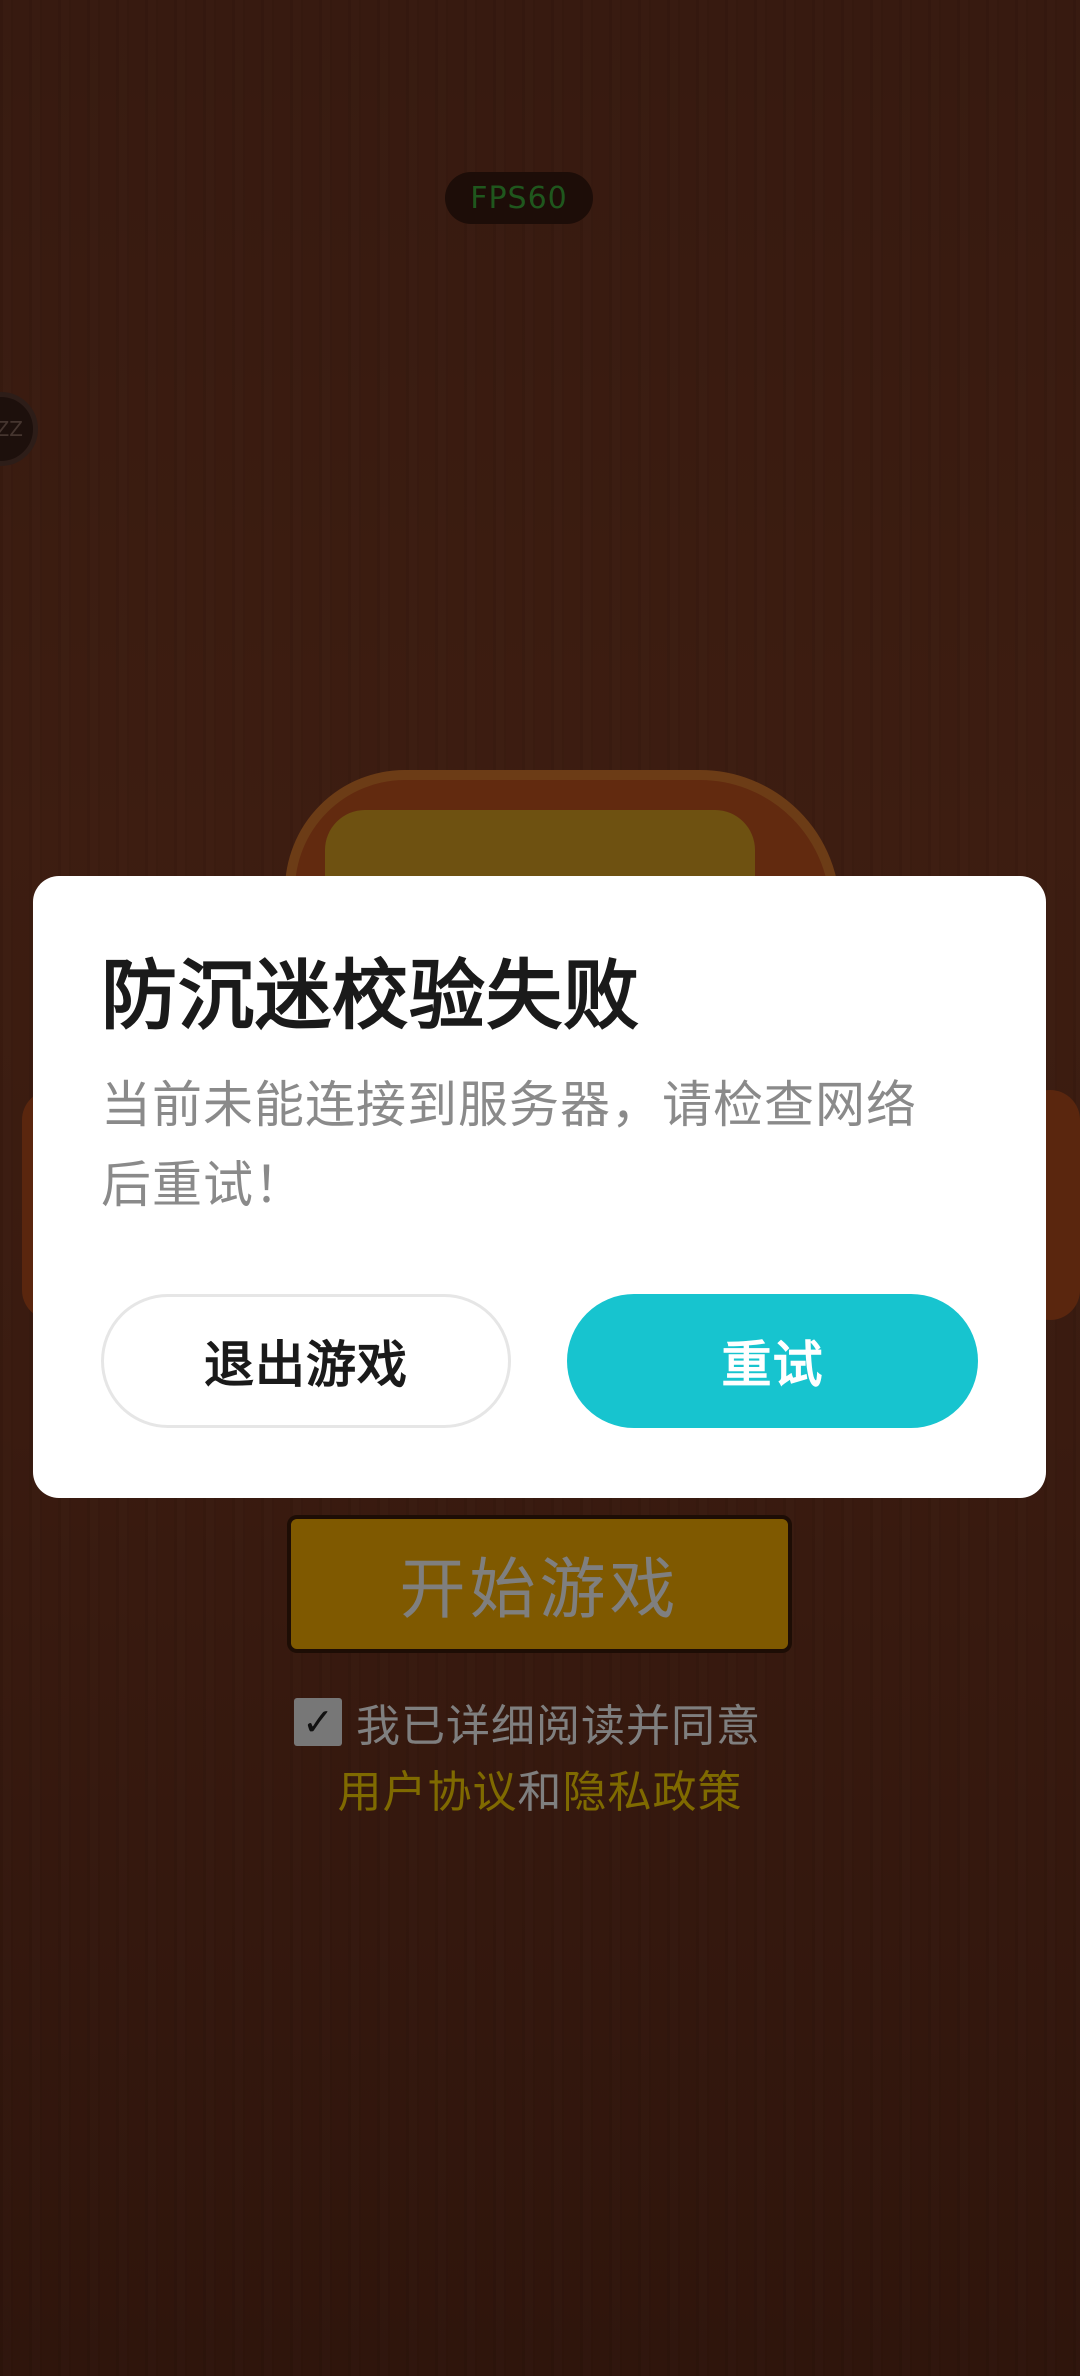 The image size is (1080, 2376). Describe the element at coordinates (370, 995) in the screenshot. I see `dialog-title: 防沉迷校验失败` at that location.